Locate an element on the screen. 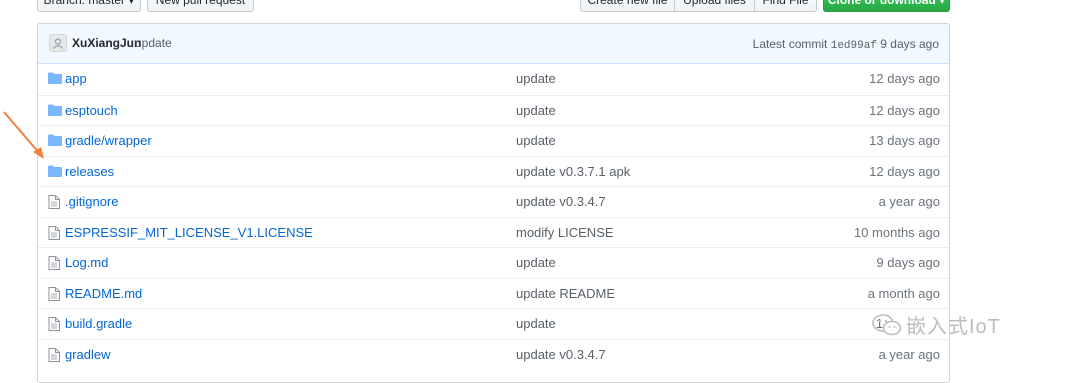 This screenshot has width=1080, height=383. branch-selector-button: Branch: master ▾ is located at coordinates (89, 6).